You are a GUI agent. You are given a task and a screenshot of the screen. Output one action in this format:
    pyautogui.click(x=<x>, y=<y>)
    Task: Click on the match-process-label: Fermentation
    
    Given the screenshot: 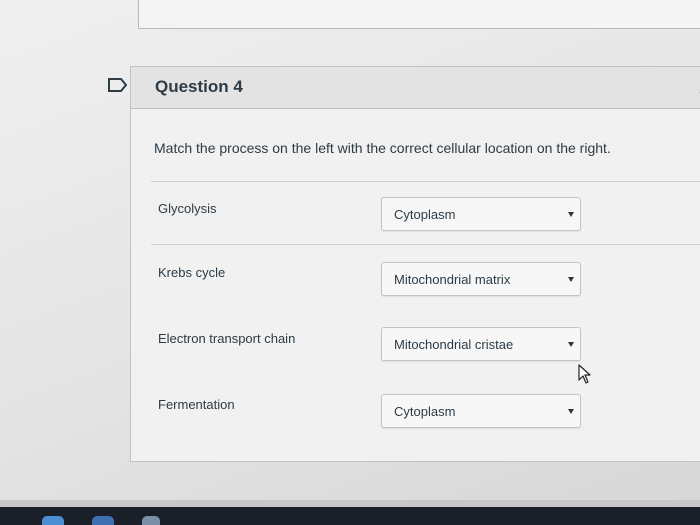 What is the action you would take?
    pyautogui.click(x=196, y=404)
    